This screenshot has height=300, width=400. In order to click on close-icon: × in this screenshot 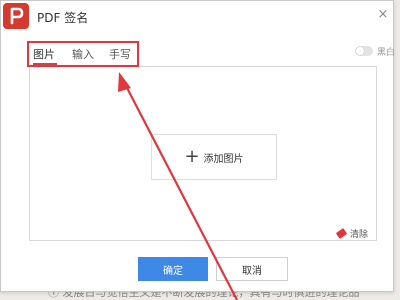, I will do `click(383, 15)`.